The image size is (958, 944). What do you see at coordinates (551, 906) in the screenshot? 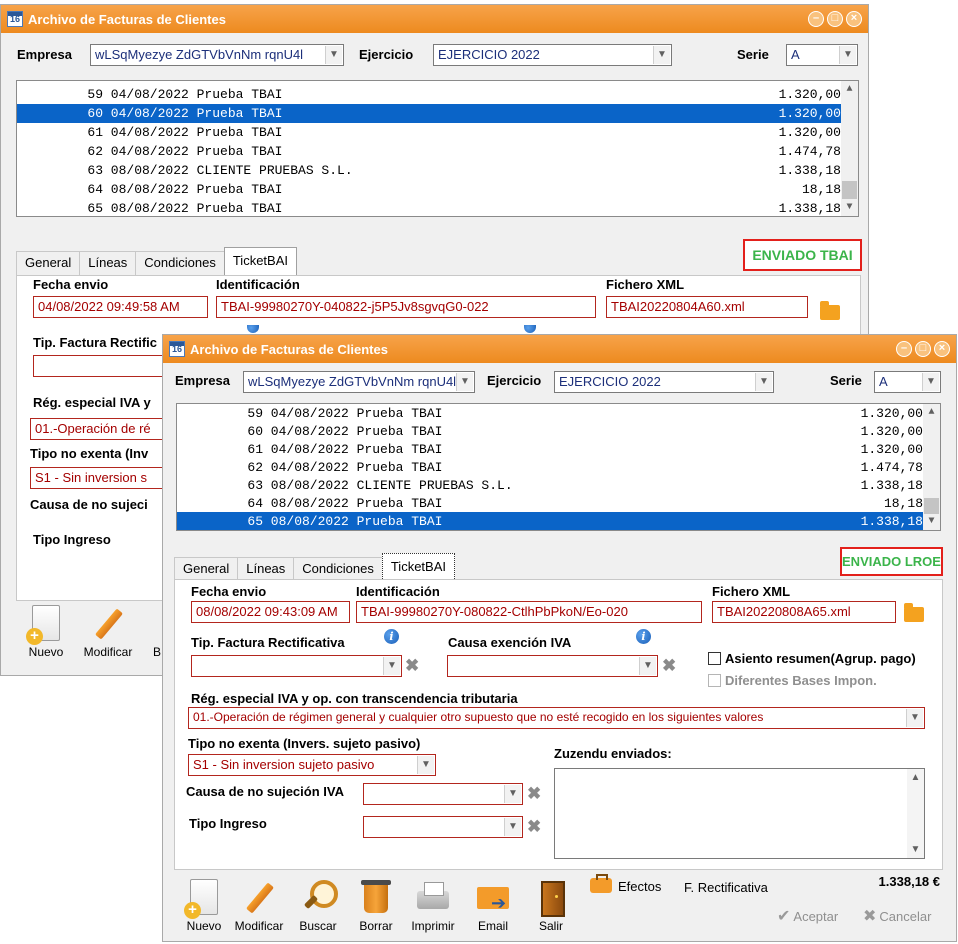
I see `salir-button: Salir` at bounding box center [551, 906].